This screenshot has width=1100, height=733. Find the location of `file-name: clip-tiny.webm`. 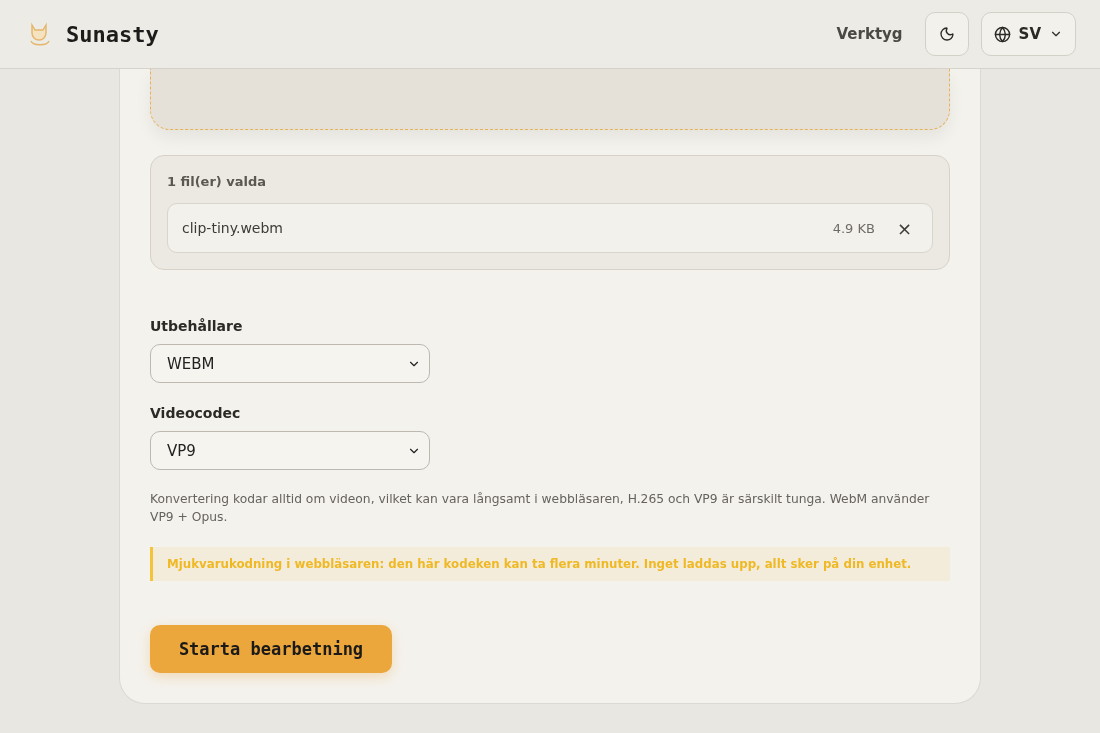

file-name: clip-tiny.webm is located at coordinates (232, 228).